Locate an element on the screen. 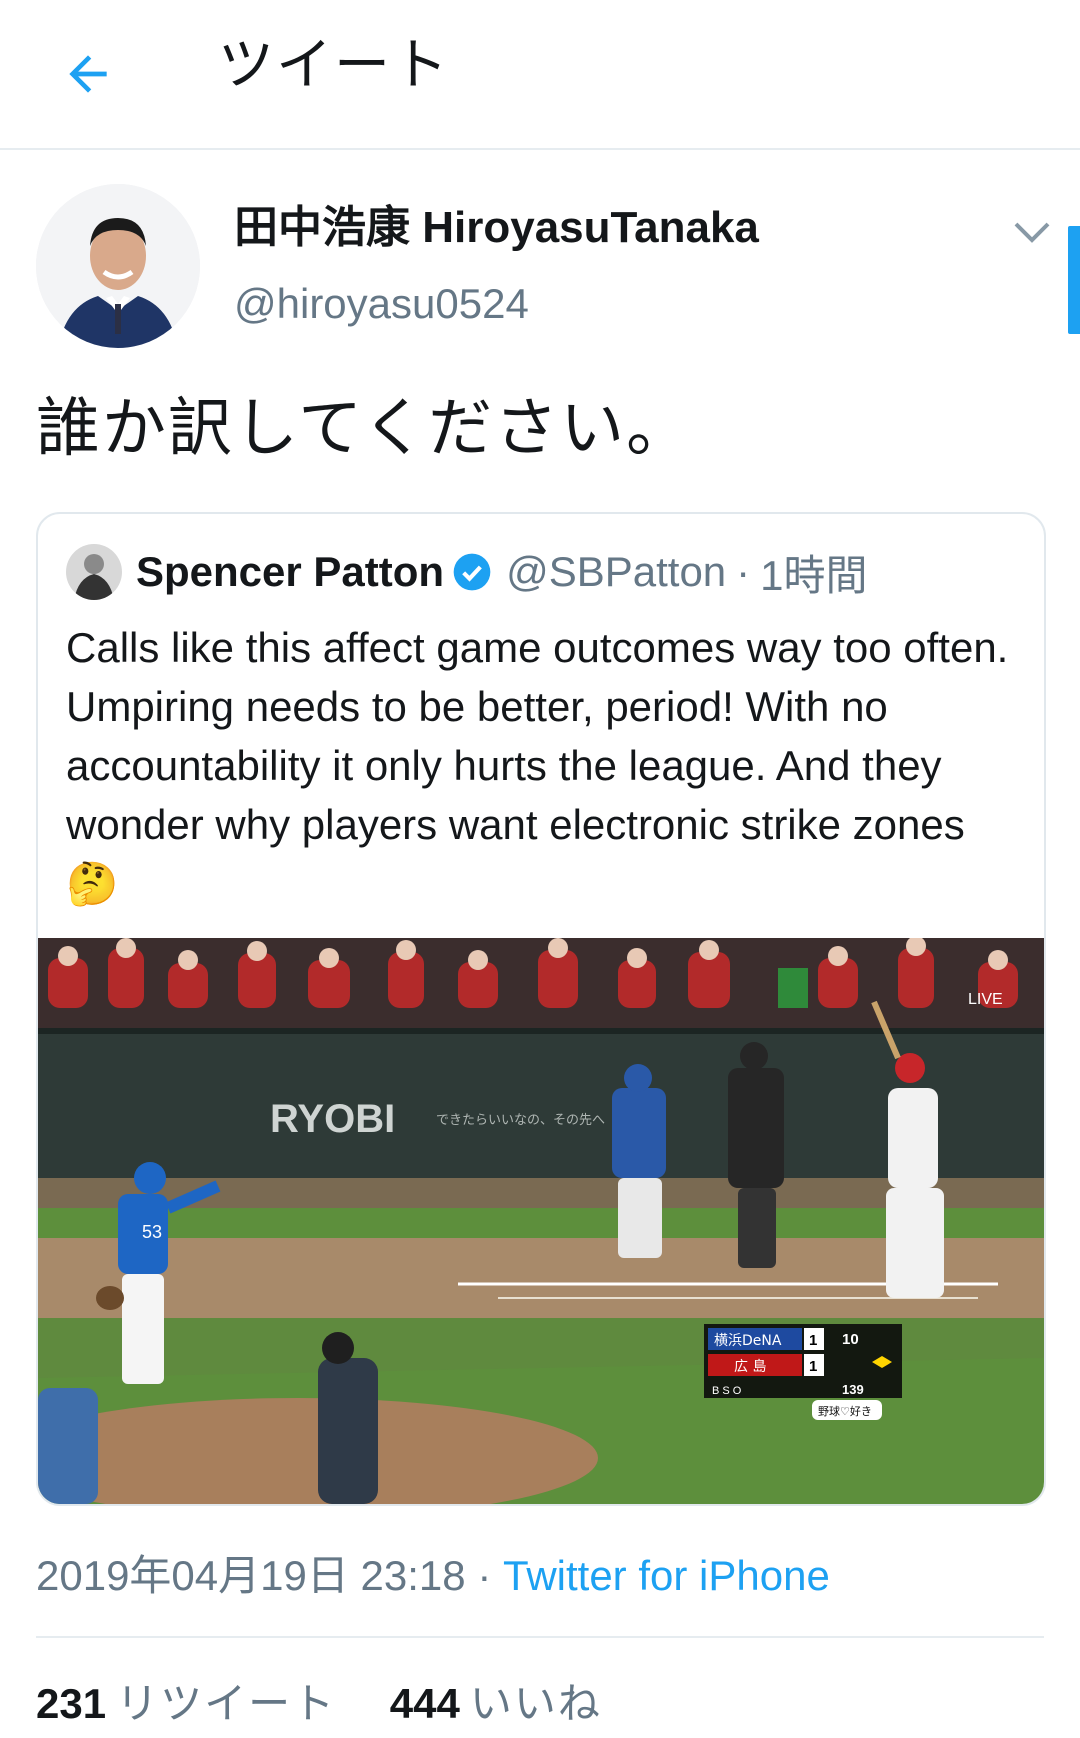 The width and height of the screenshot is (1080, 1738). divider is located at coordinates (540, 1637).